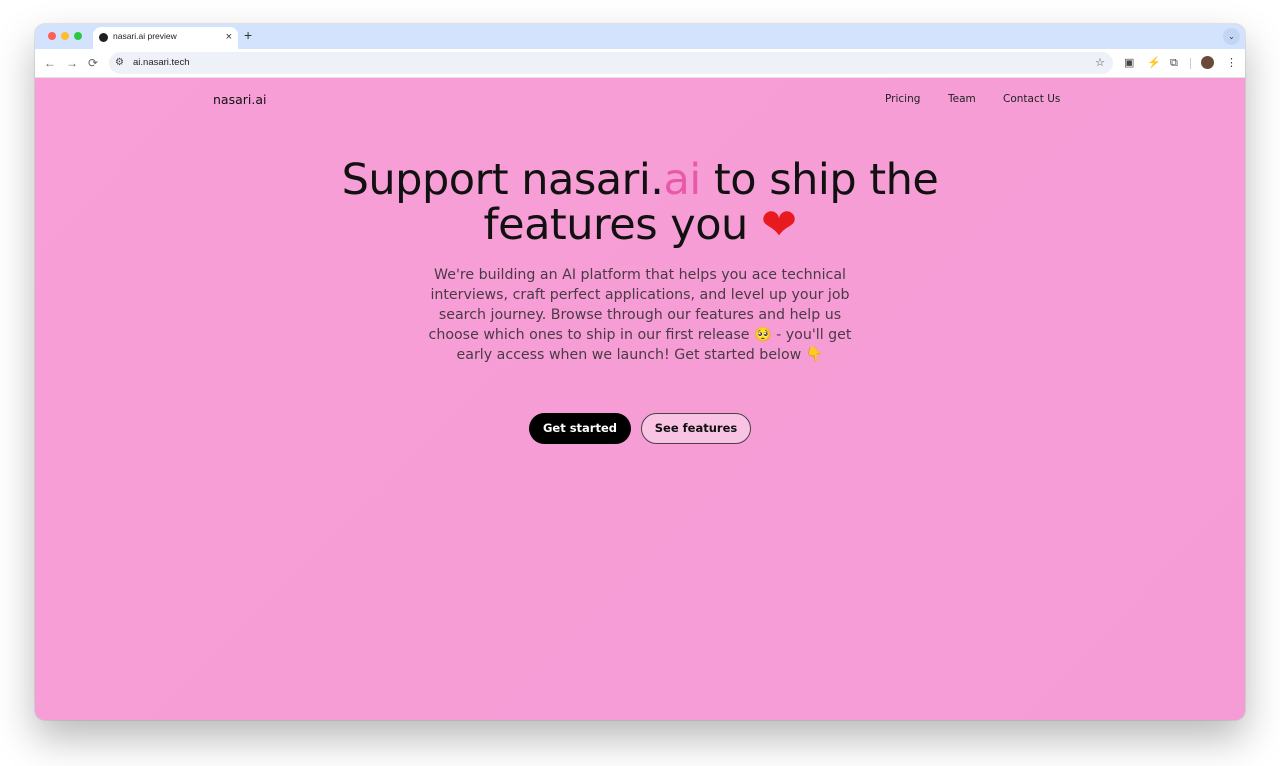 Image resolution: width=1280 pixels, height=766 pixels. I want to click on get-started-button: Get started, so click(580, 428).